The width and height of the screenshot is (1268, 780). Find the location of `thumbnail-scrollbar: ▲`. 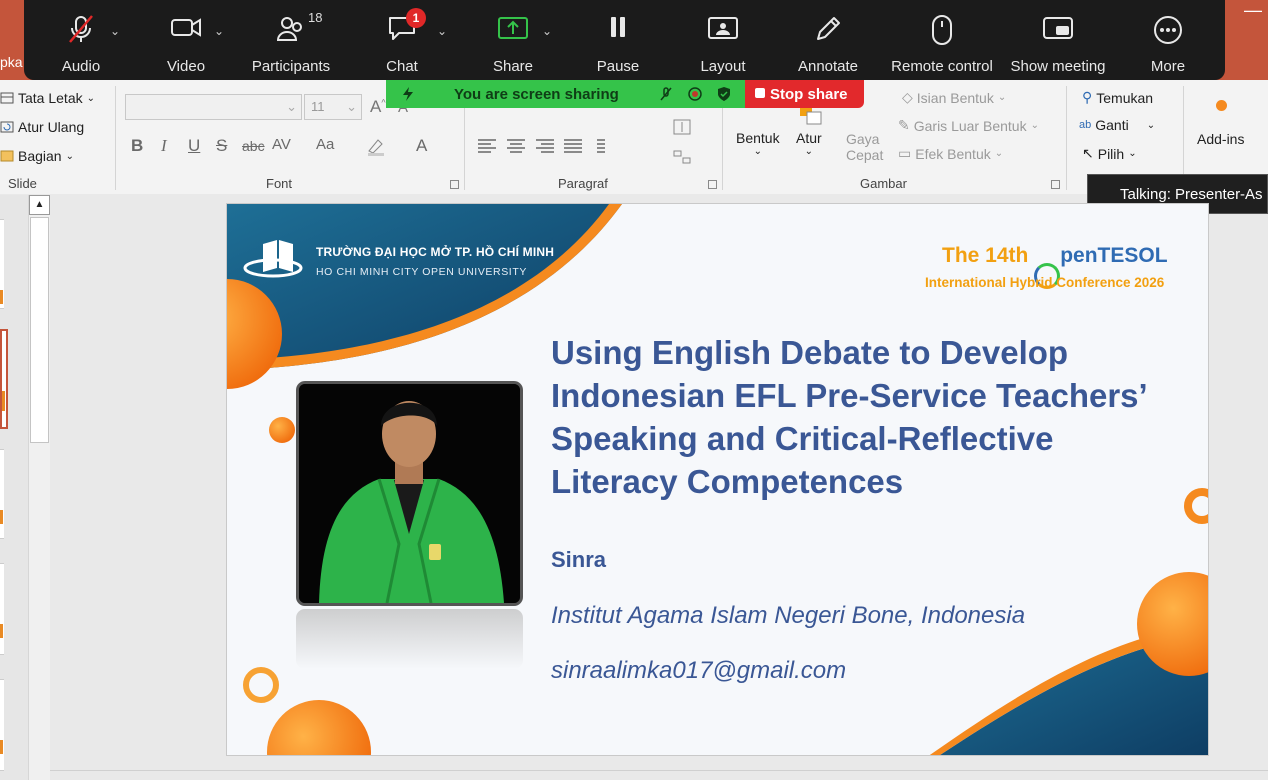

thumbnail-scrollbar: ▲ is located at coordinates (39, 487).